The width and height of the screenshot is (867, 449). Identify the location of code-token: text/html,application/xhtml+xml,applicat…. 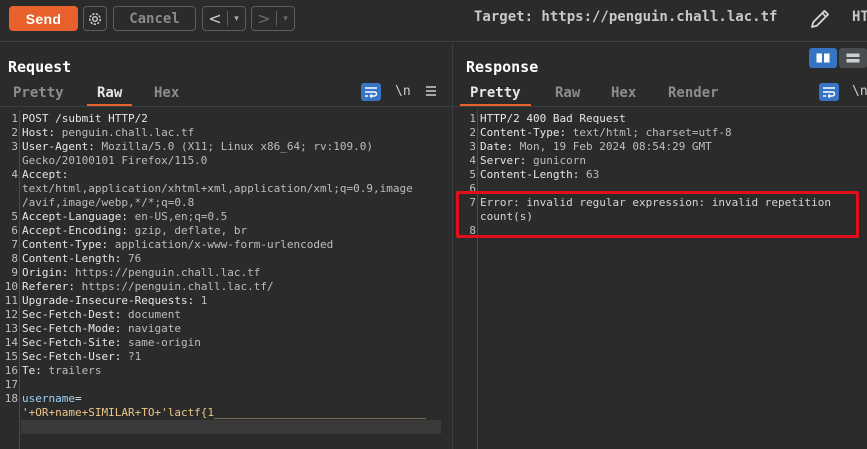
(217, 188).